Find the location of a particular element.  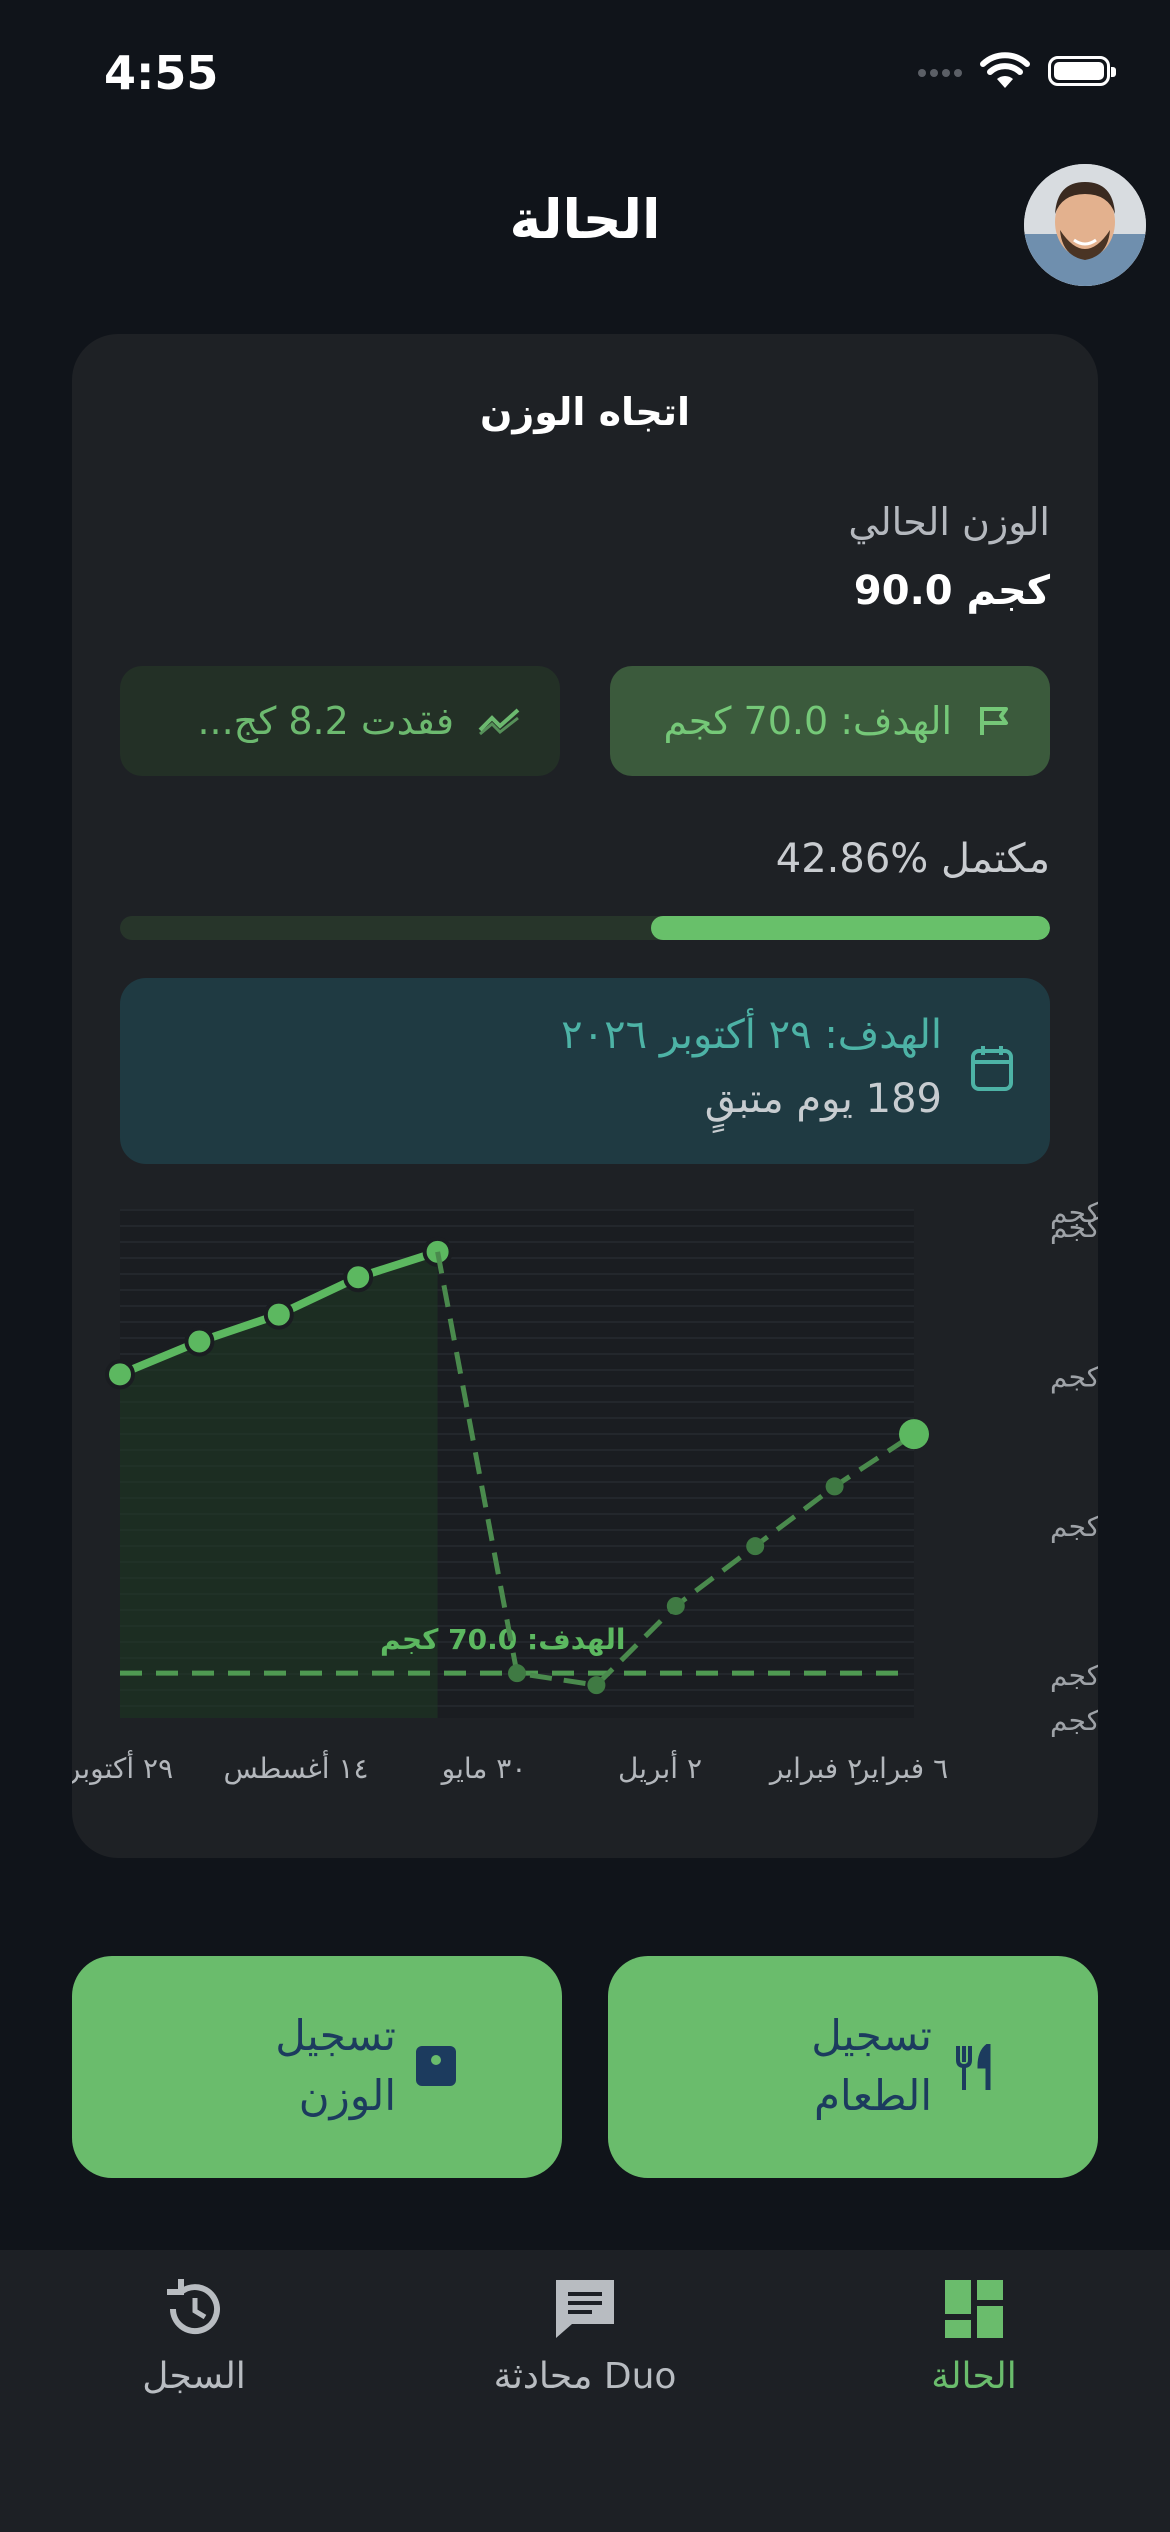

x-tick-label: ٦ فبراير is located at coordinates (901, 1768).